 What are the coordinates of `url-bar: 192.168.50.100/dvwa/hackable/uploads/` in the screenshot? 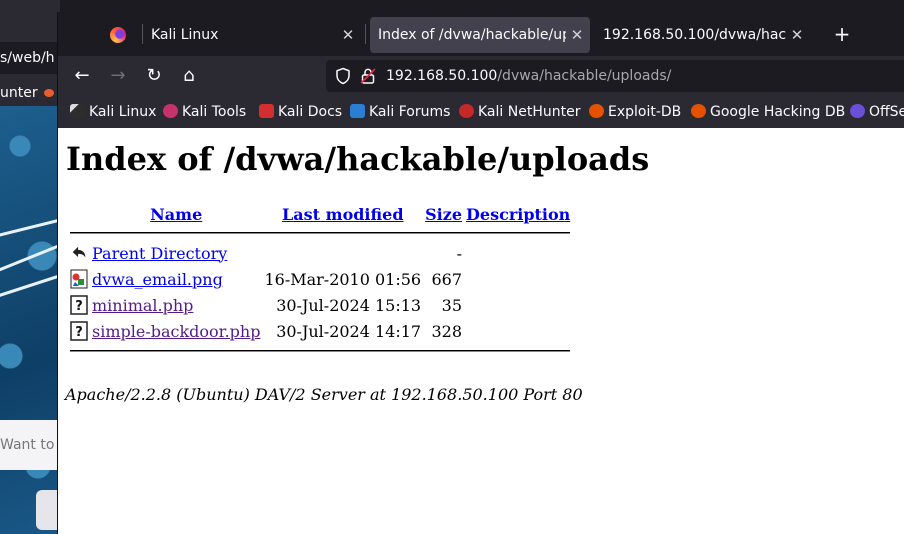 It's located at (615, 76).